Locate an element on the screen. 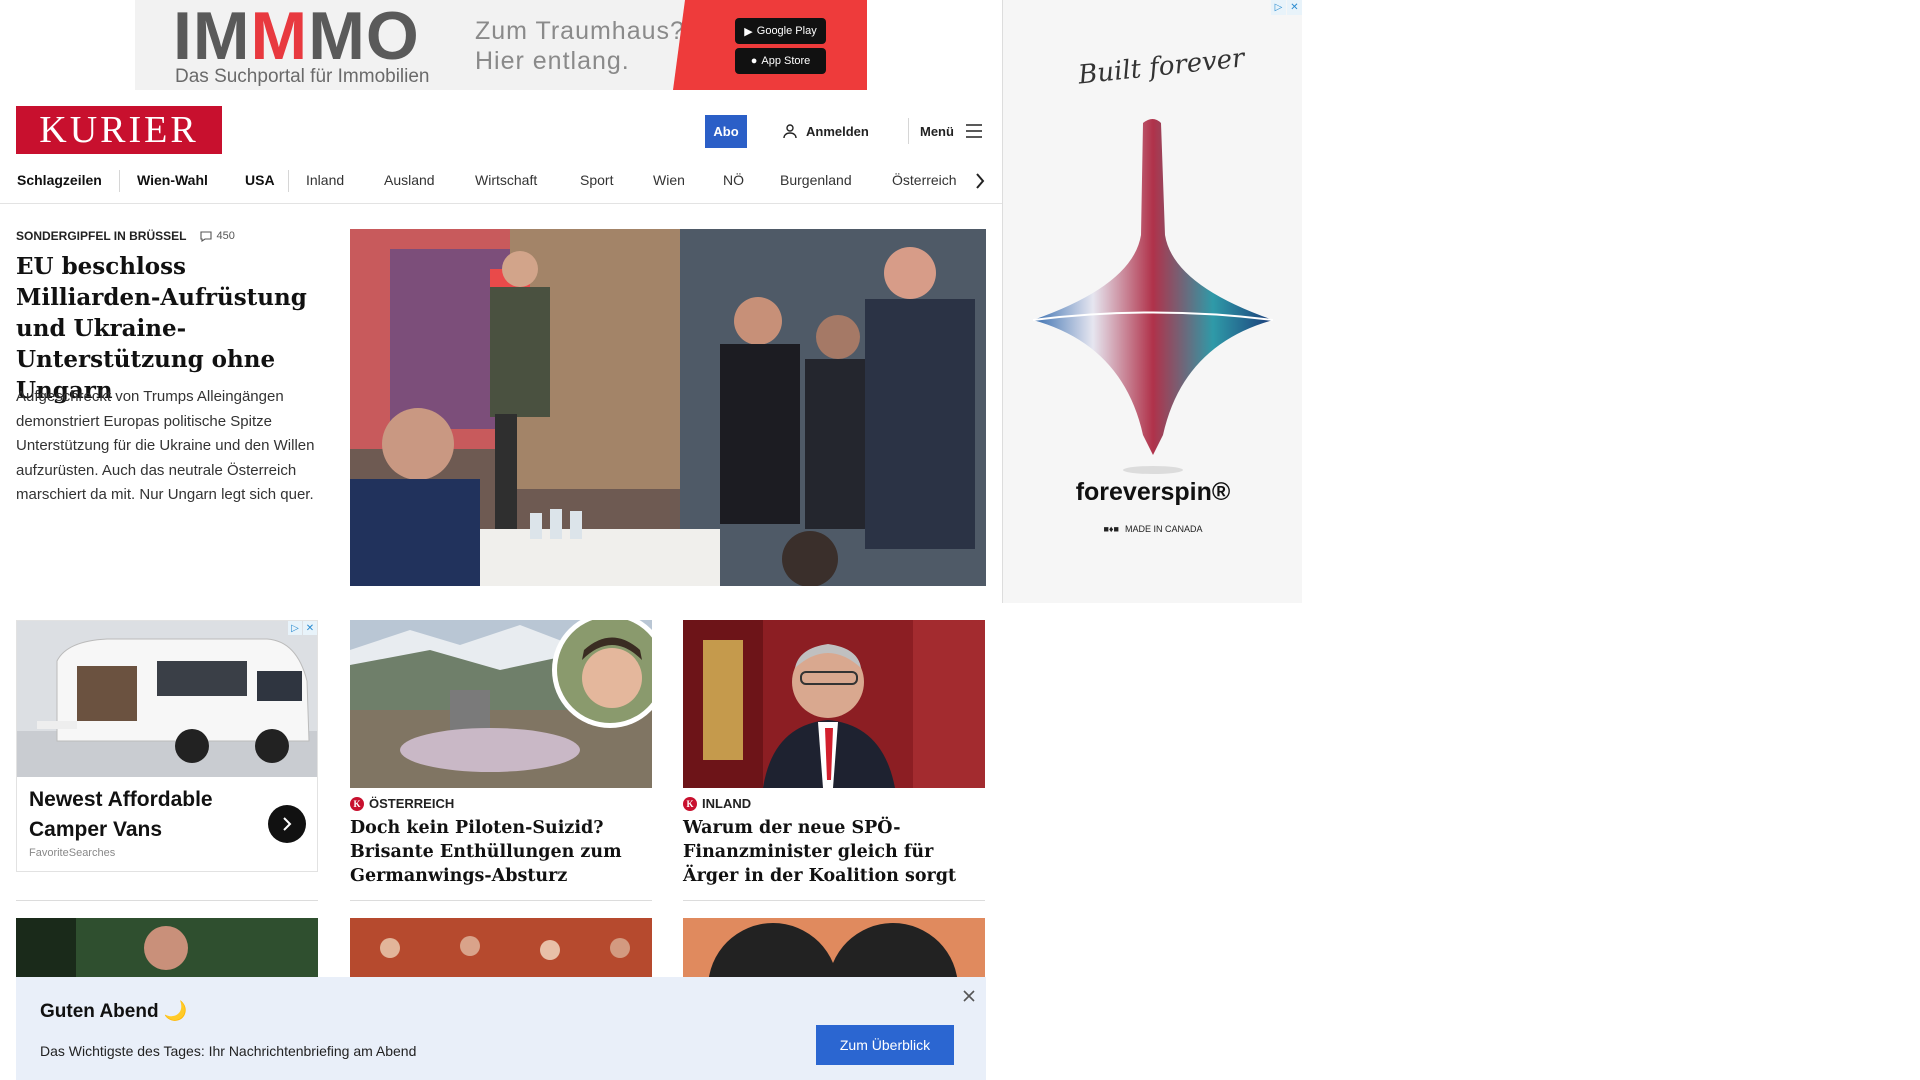 This screenshot has width=1920, height=1080. card-kicker-oesterreich: K ÖSTERREICH is located at coordinates (402, 803).